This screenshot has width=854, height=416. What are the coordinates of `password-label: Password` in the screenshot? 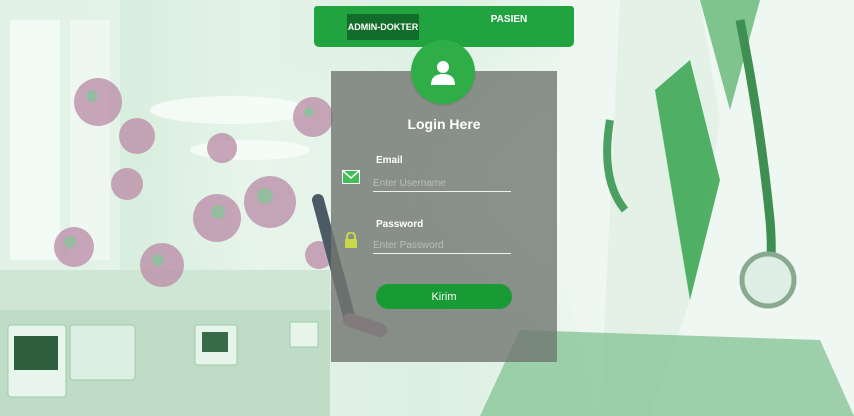 It's located at (400, 224).